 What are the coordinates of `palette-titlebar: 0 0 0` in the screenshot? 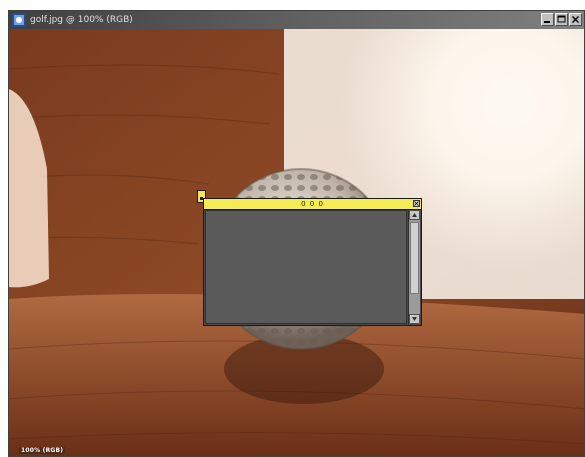 It's located at (312, 204).